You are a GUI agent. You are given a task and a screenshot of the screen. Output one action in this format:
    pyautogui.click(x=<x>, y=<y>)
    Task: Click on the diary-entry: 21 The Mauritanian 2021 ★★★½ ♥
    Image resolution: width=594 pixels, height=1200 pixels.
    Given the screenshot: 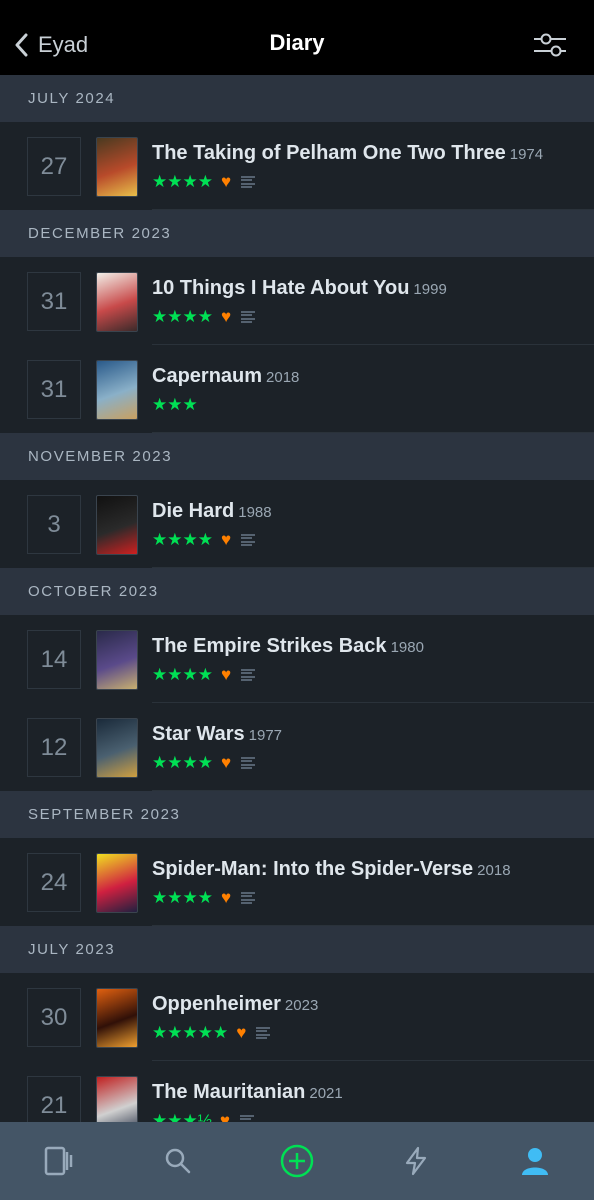 What is the action you would take?
    pyautogui.click(x=297, y=1091)
    